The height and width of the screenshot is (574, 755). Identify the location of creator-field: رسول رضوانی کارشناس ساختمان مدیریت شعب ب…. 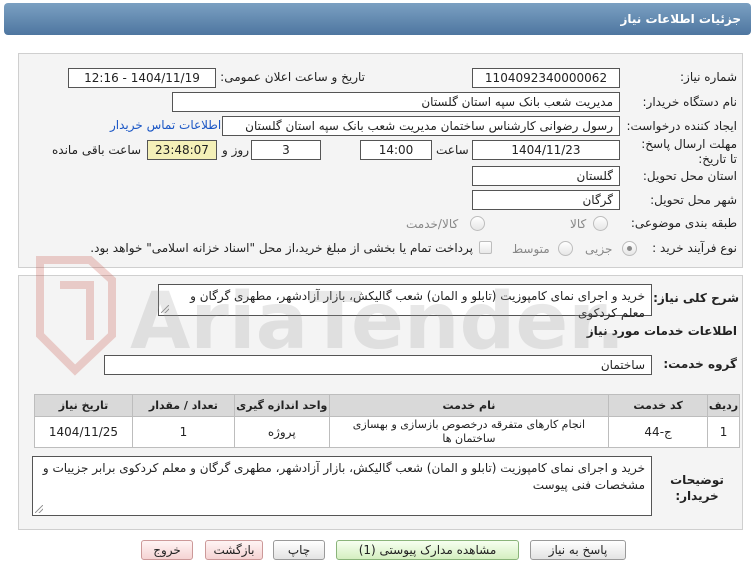
(421, 126).